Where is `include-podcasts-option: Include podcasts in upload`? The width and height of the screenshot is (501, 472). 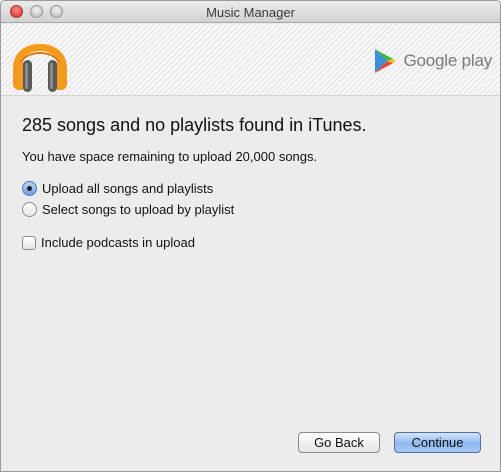
include-podcasts-option: Include podcasts in upload is located at coordinates (108, 242).